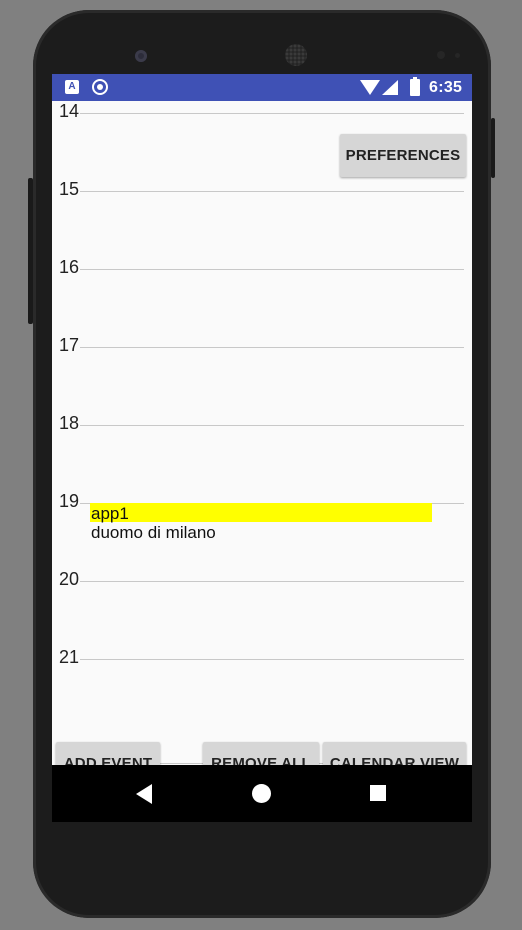  Describe the element at coordinates (493, 148) in the screenshot. I see `power-button` at that location.